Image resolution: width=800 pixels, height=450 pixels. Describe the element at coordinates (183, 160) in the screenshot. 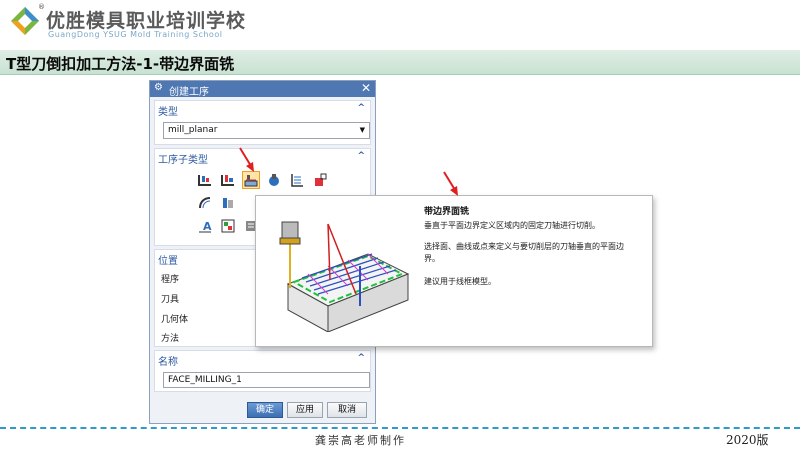

I see `subtype-section-label: 工序子类型` at that location.